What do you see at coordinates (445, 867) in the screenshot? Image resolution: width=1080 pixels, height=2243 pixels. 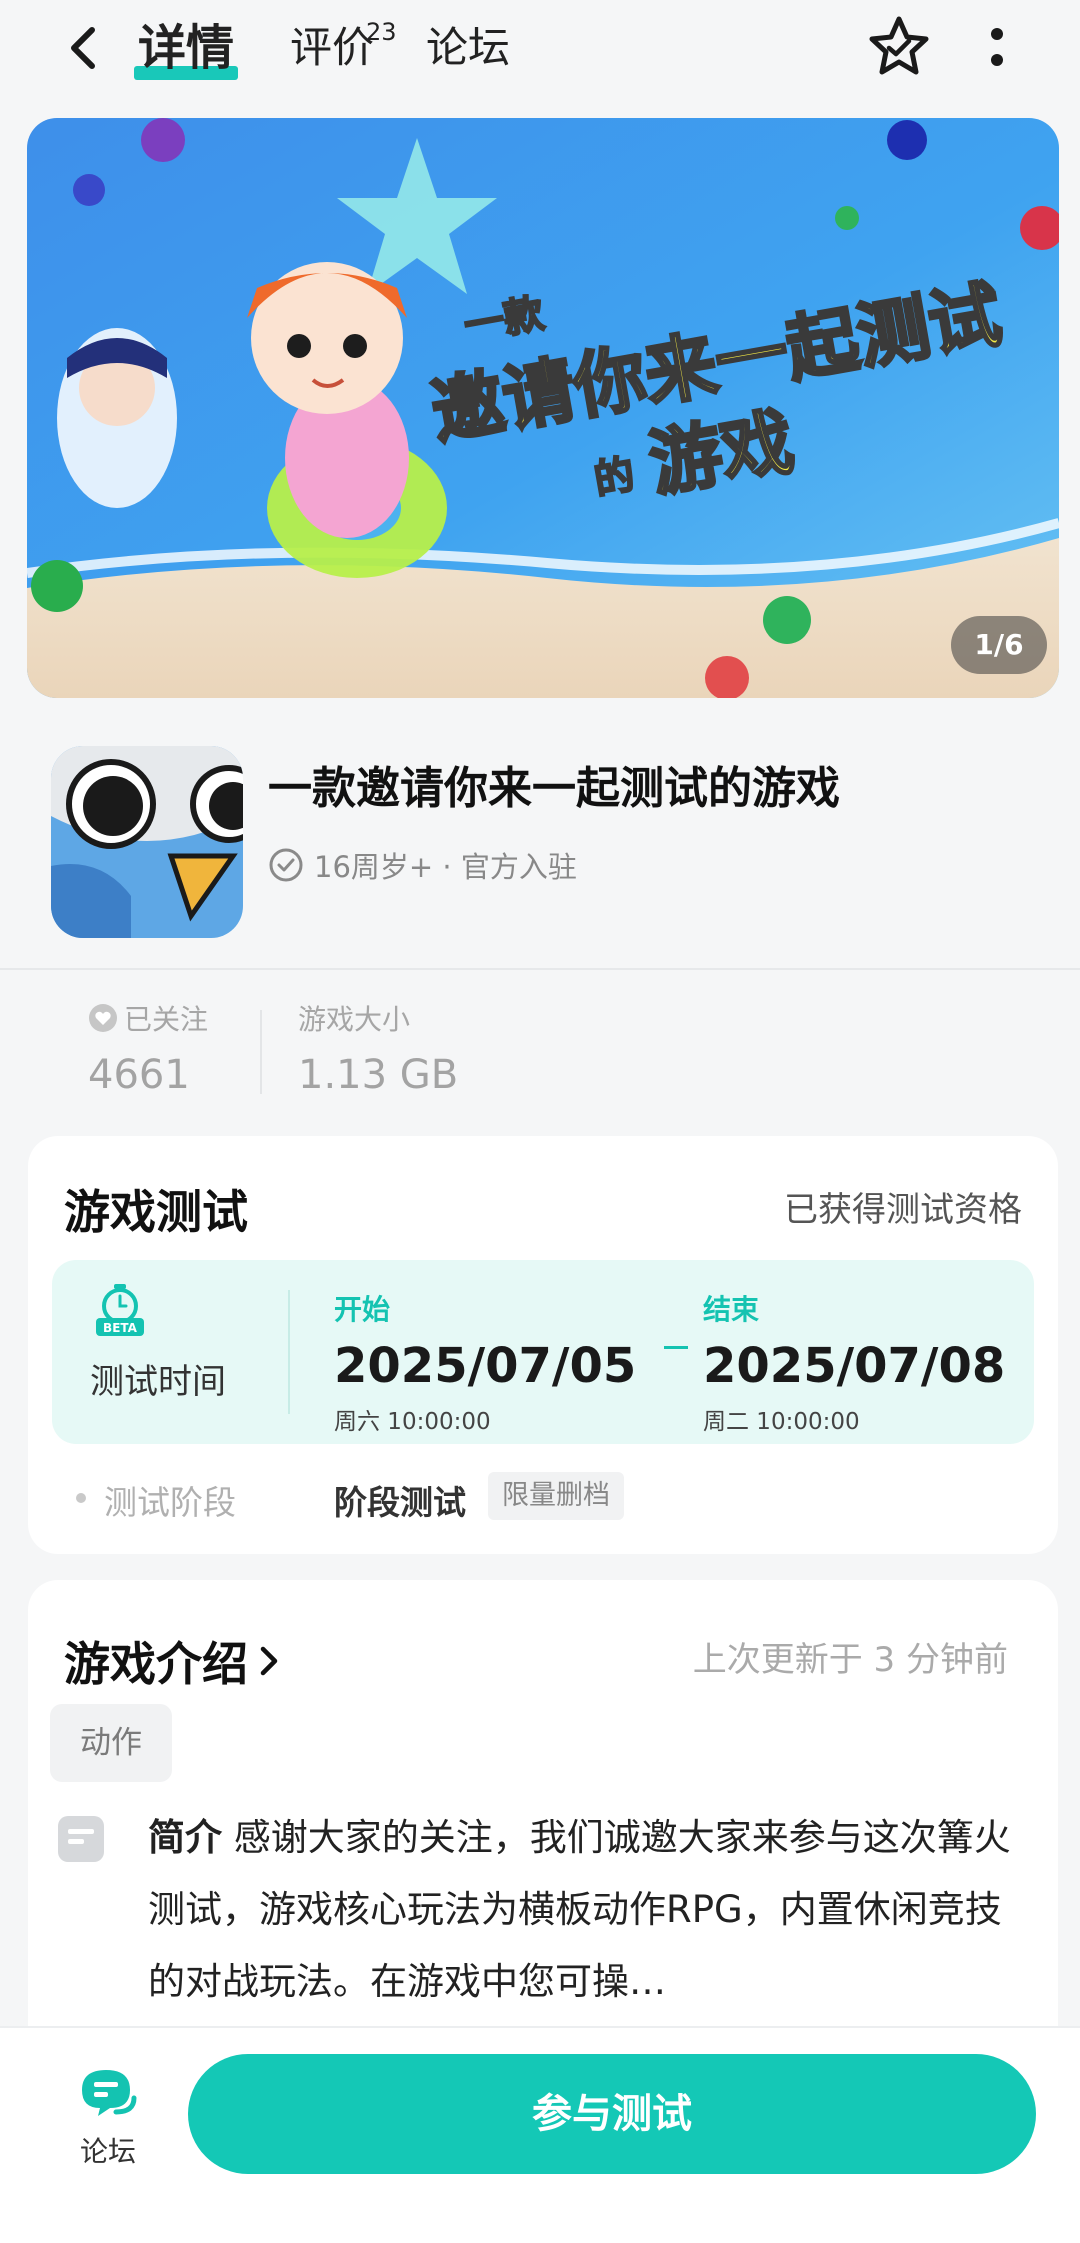 I see `age-rating-text: 16周岁+ · 官方入驻` at bounding box center [445, 867].